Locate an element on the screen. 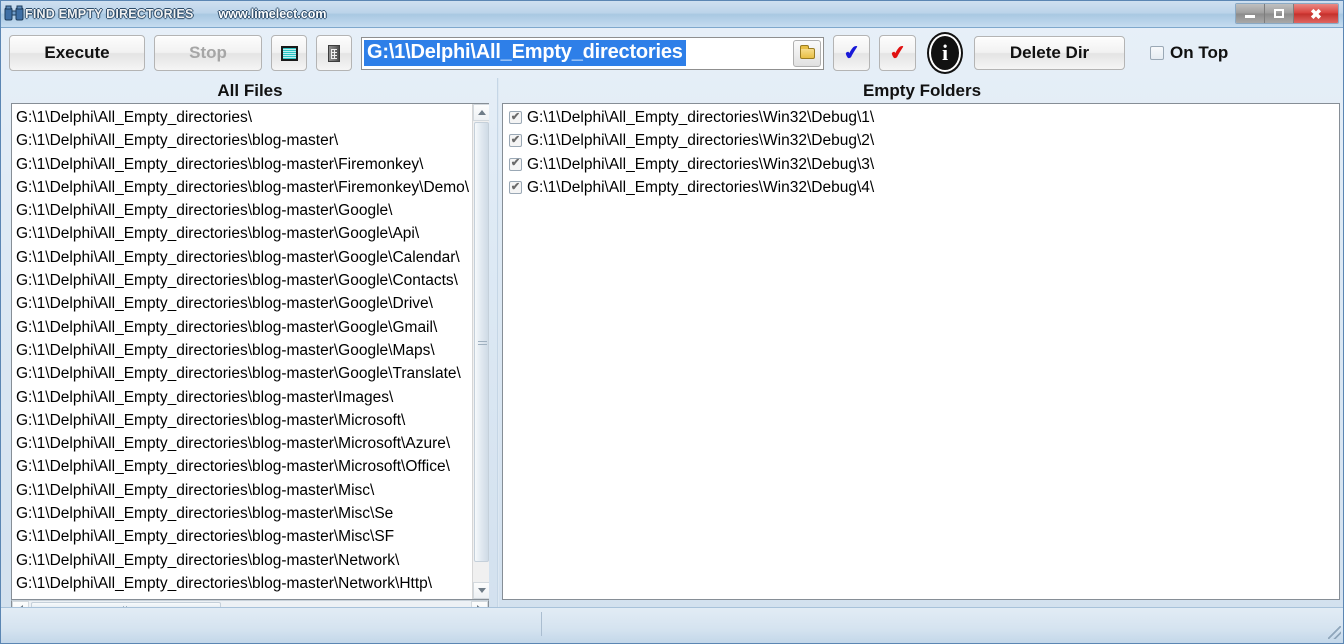  path-input: G:\1\Delphi\All_Empty_directories is located at coordinates (592, 53).